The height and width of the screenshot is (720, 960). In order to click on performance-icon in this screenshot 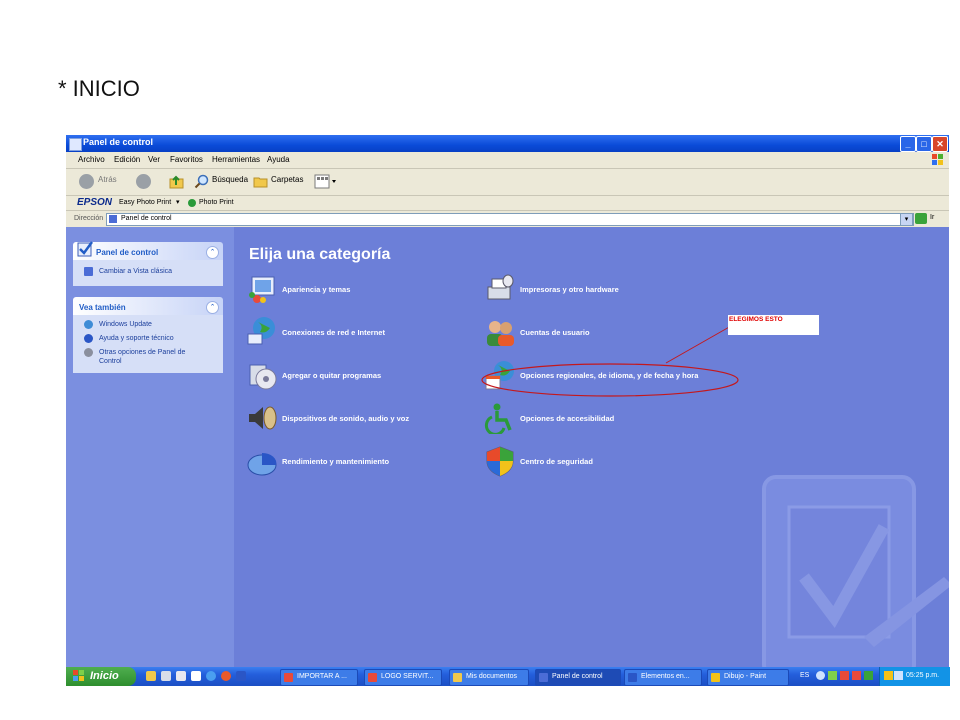, I will do `click(262, 464)`.